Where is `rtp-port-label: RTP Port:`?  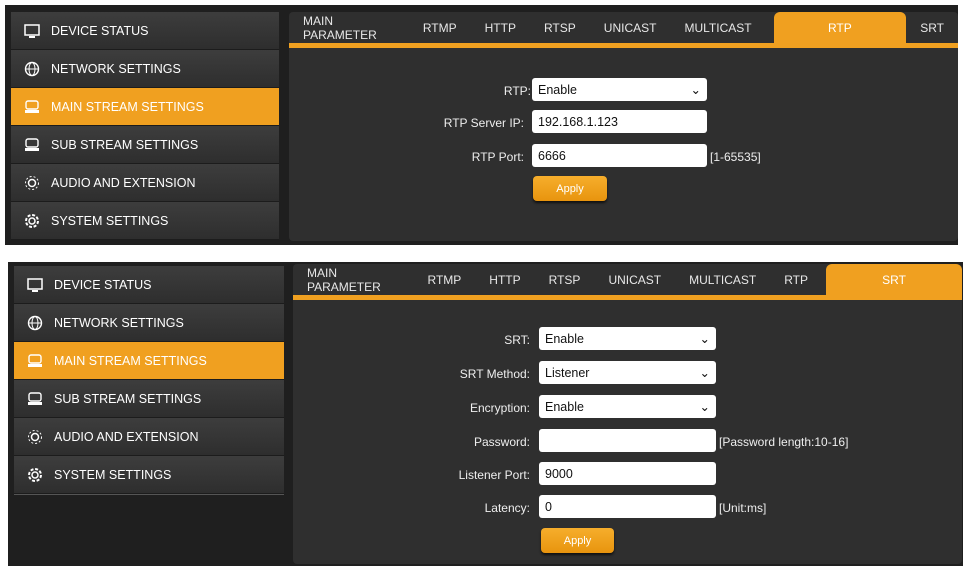
rtp-port-label: RTP Port: is located at coordinates (497, 157).